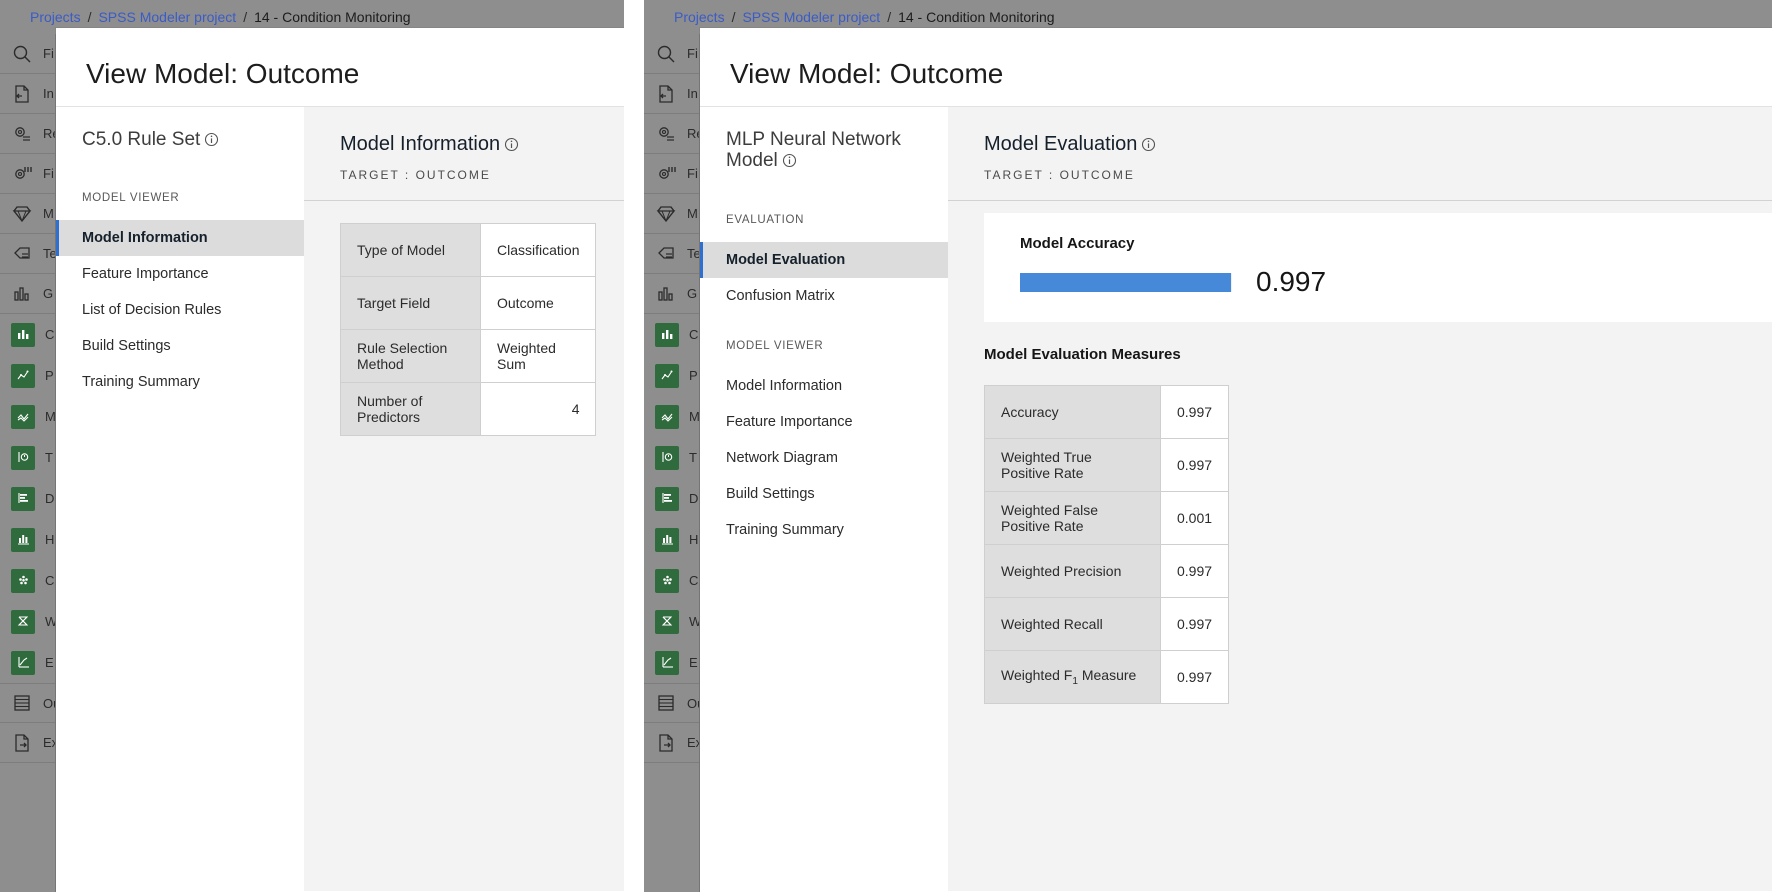  What do you see at coordinates (538, 409) in the screenshot?
I see `row-value: 4` at bounding box center [538, 409].